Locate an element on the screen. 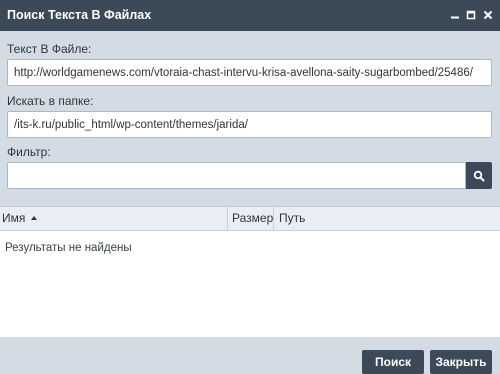 This screenshot has height=374, width=500. column-path-label: Путь is located at coordinates (292, 218).